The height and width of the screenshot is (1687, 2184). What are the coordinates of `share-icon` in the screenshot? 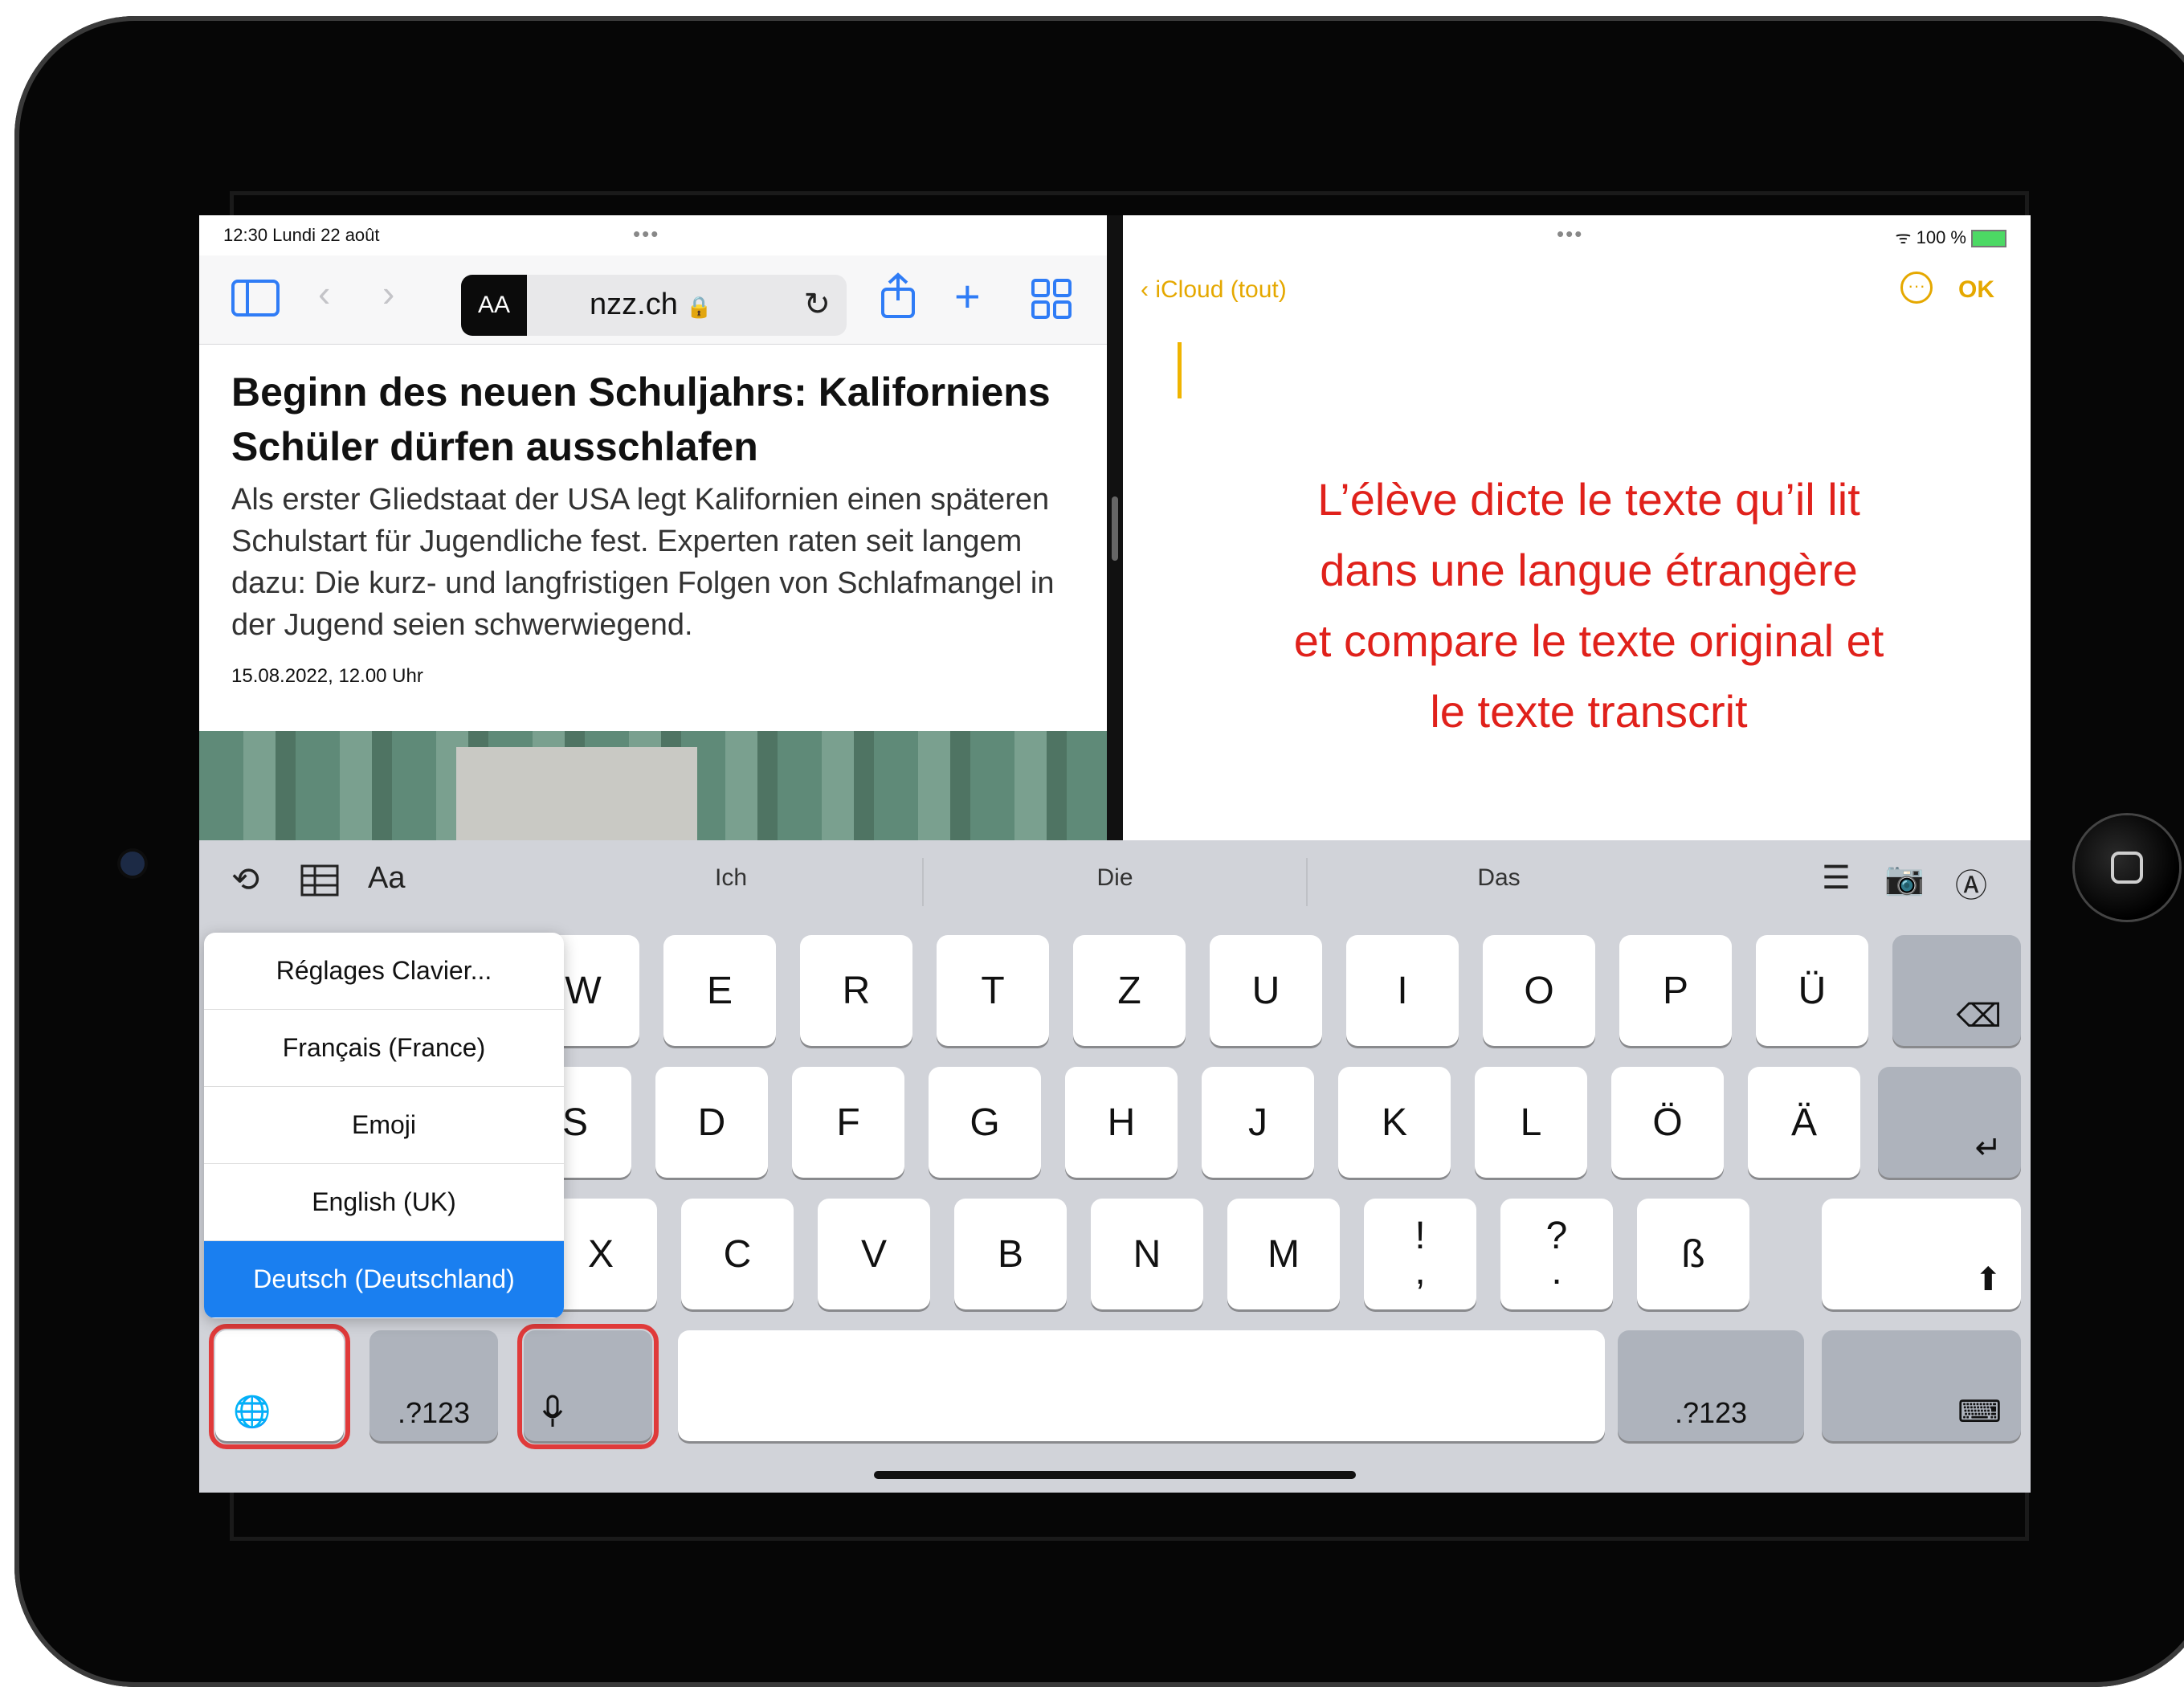 It's located at (898, 296).